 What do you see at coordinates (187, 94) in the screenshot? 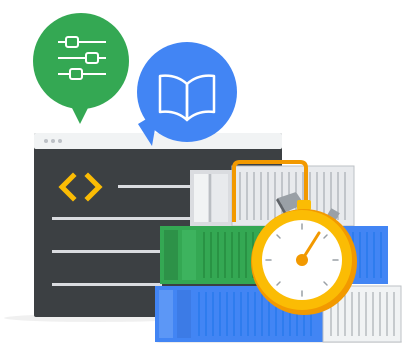
I see `speech-bubble-blue` at bounding box center [187, 94].